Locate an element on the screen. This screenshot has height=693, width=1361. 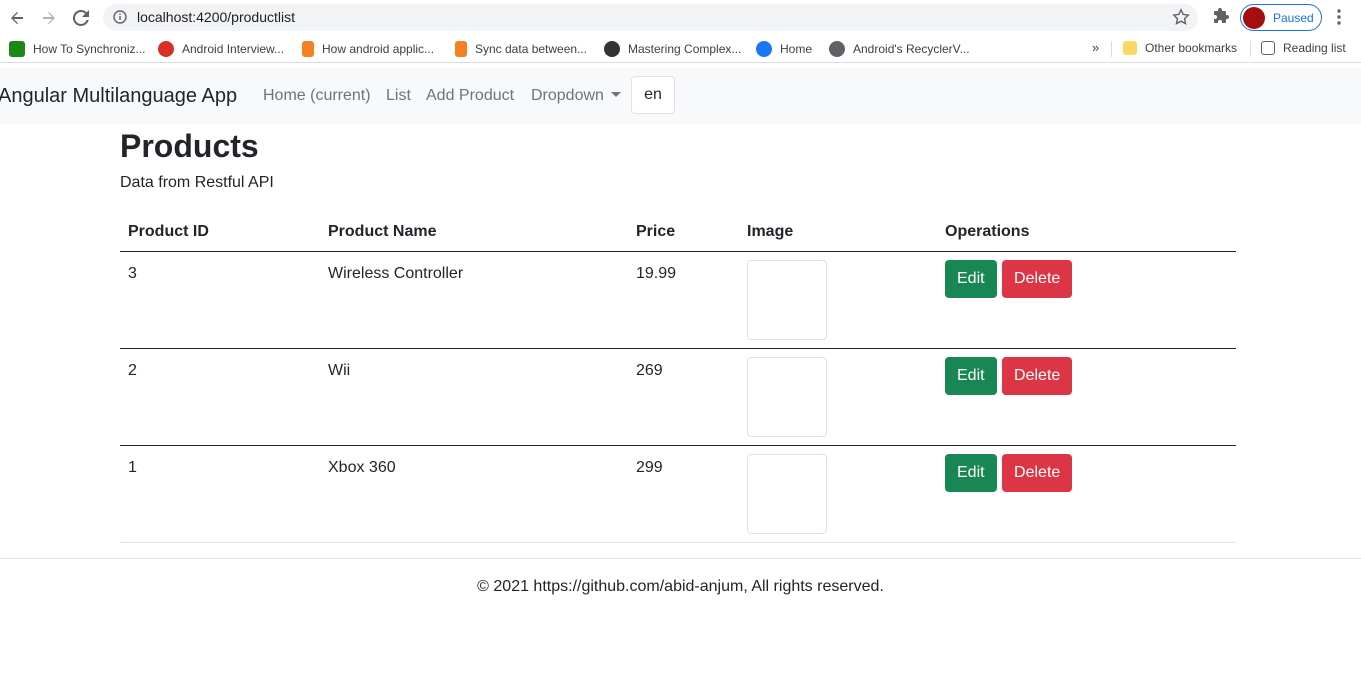
globe-icon is located at coordinates (837, 49).